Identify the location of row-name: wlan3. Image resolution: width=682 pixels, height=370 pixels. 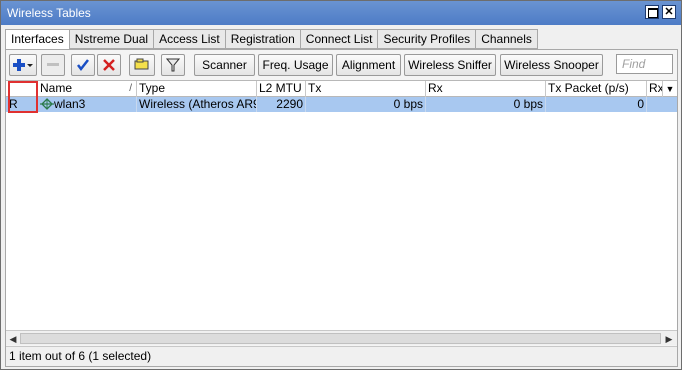
(87, 104).